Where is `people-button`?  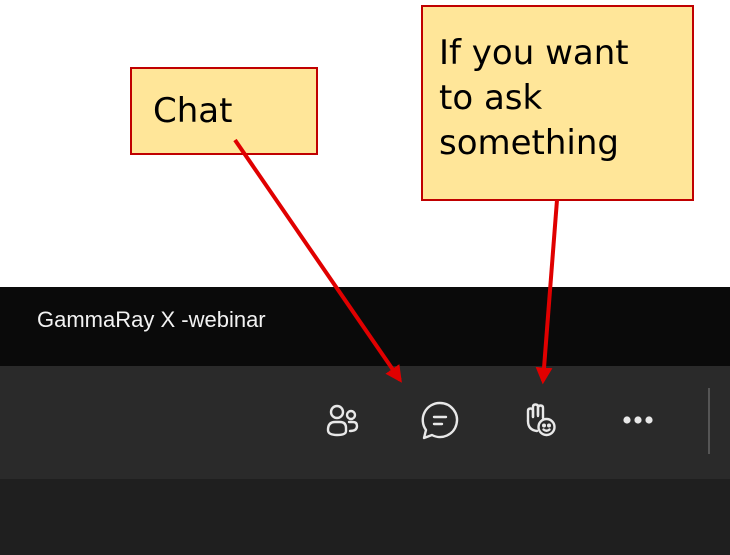 people-button is located at coordinates (342, 420).